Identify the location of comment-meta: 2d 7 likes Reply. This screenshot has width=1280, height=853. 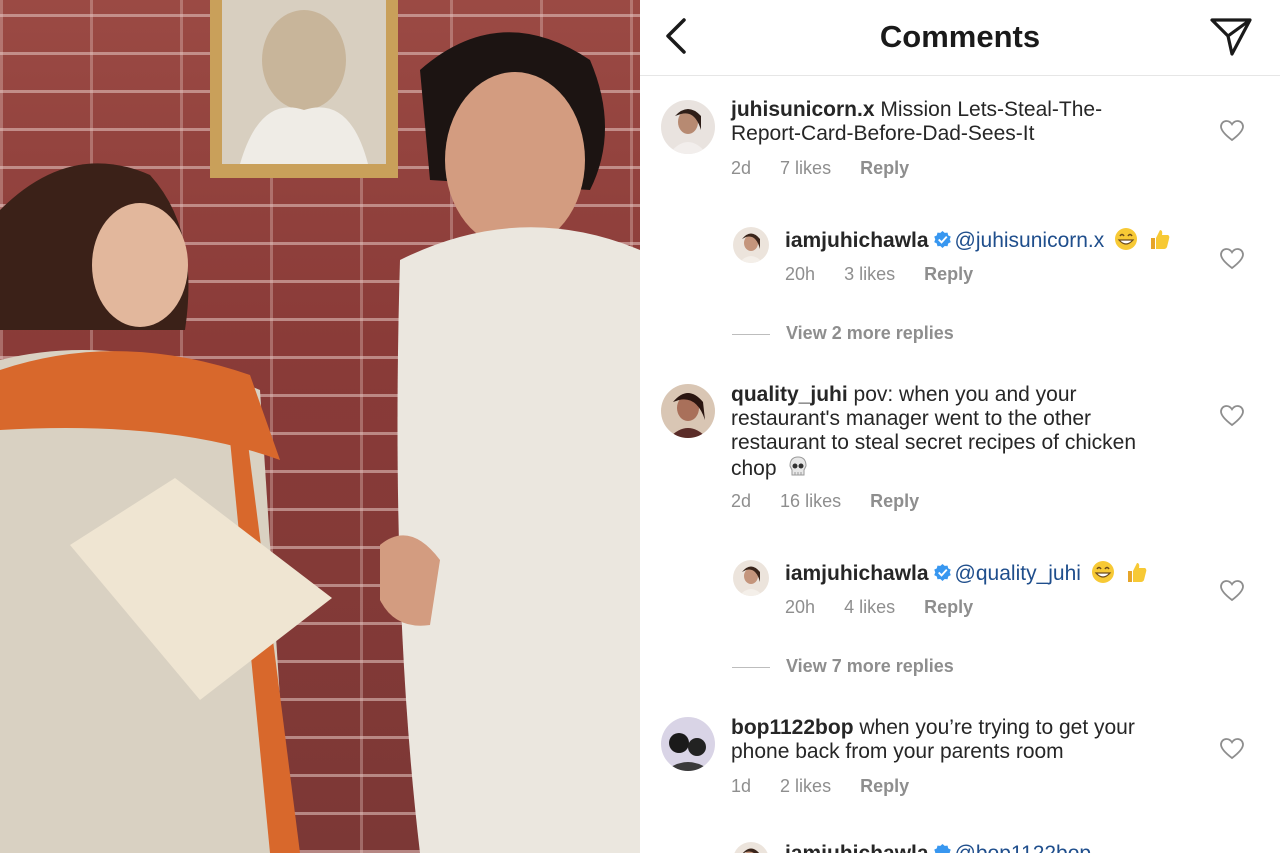
(832, 168).